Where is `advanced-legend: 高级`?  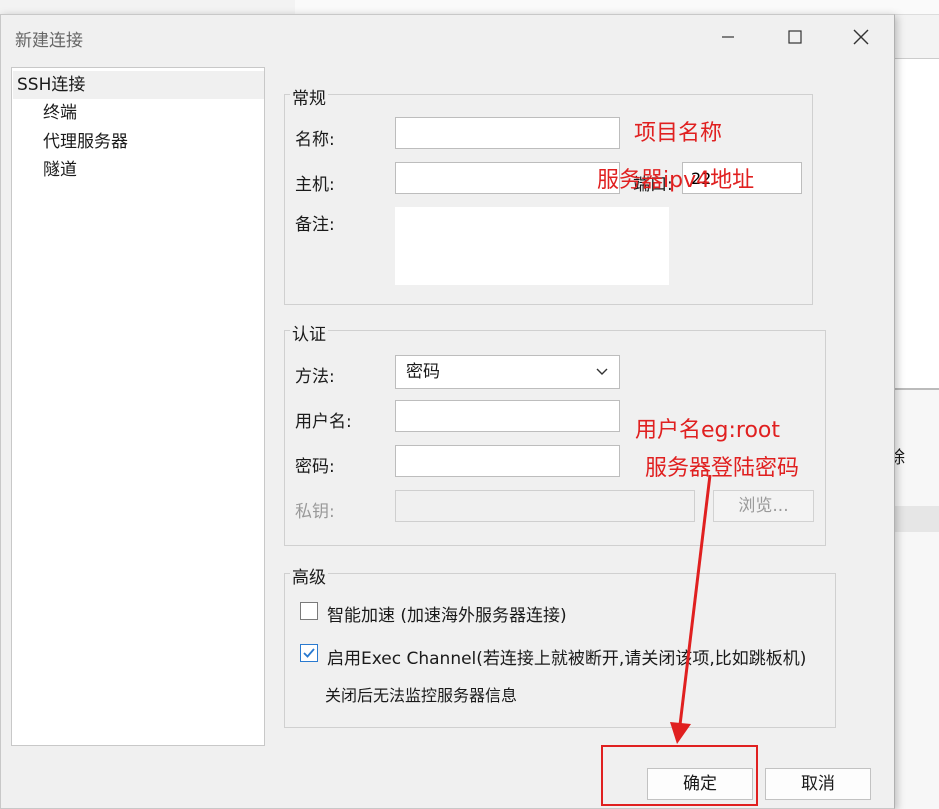
advanced-legend: 高级 is located at coordinates (309, 575).